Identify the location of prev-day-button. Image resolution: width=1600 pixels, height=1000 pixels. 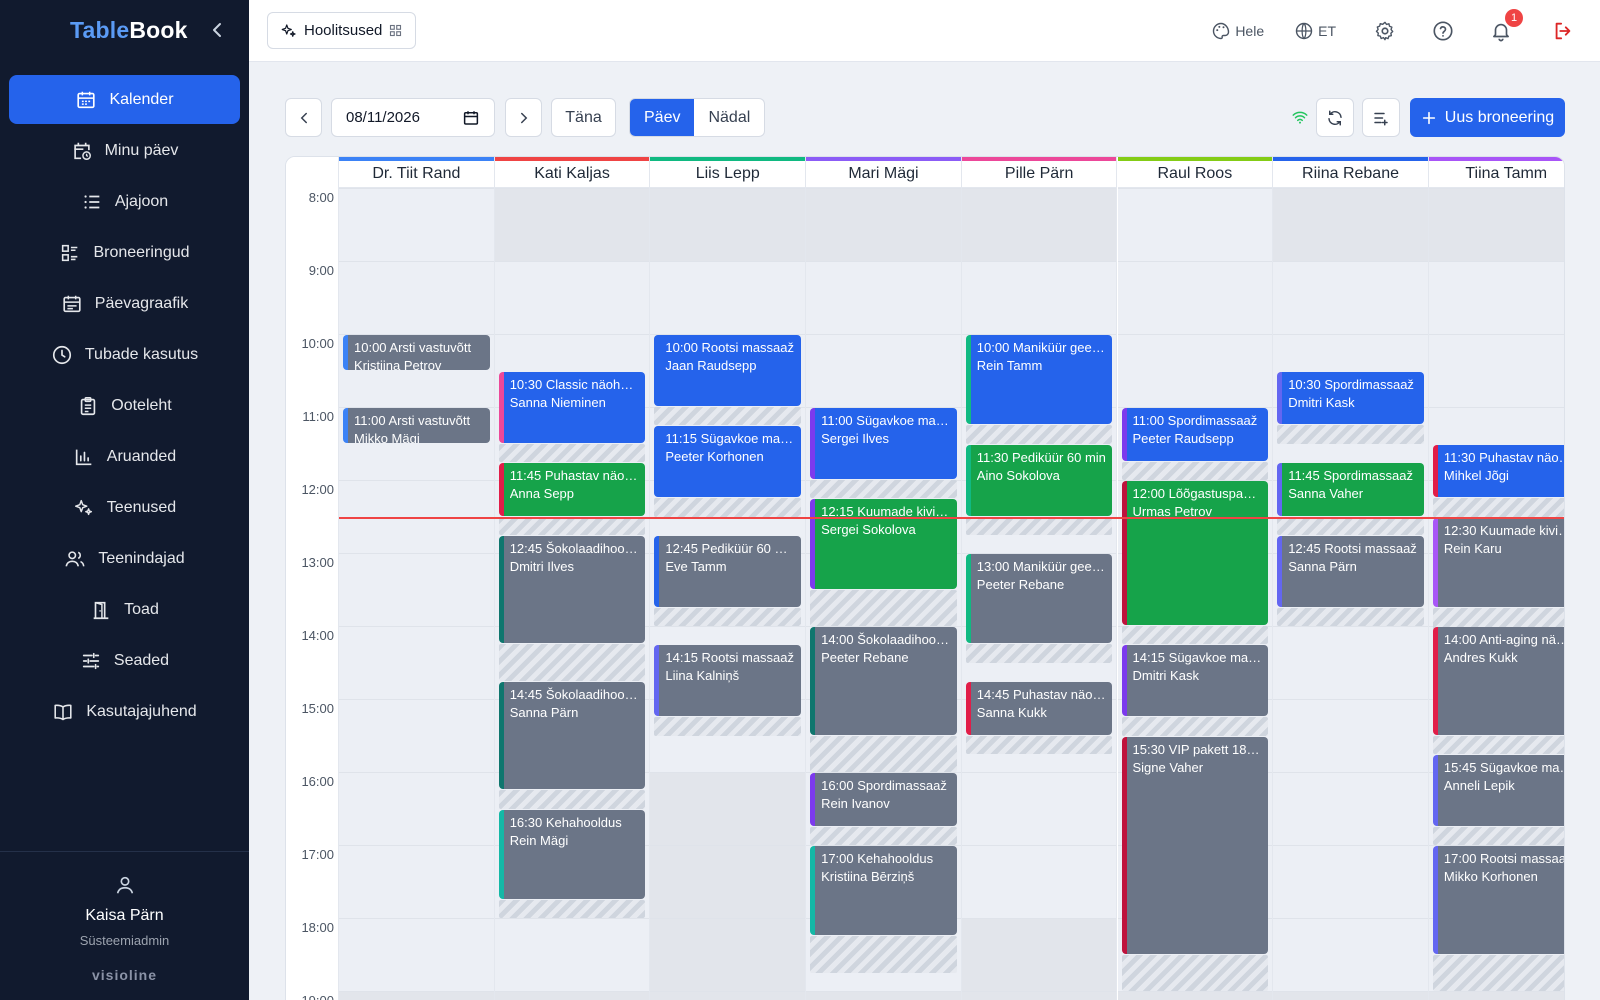
(303, 117).